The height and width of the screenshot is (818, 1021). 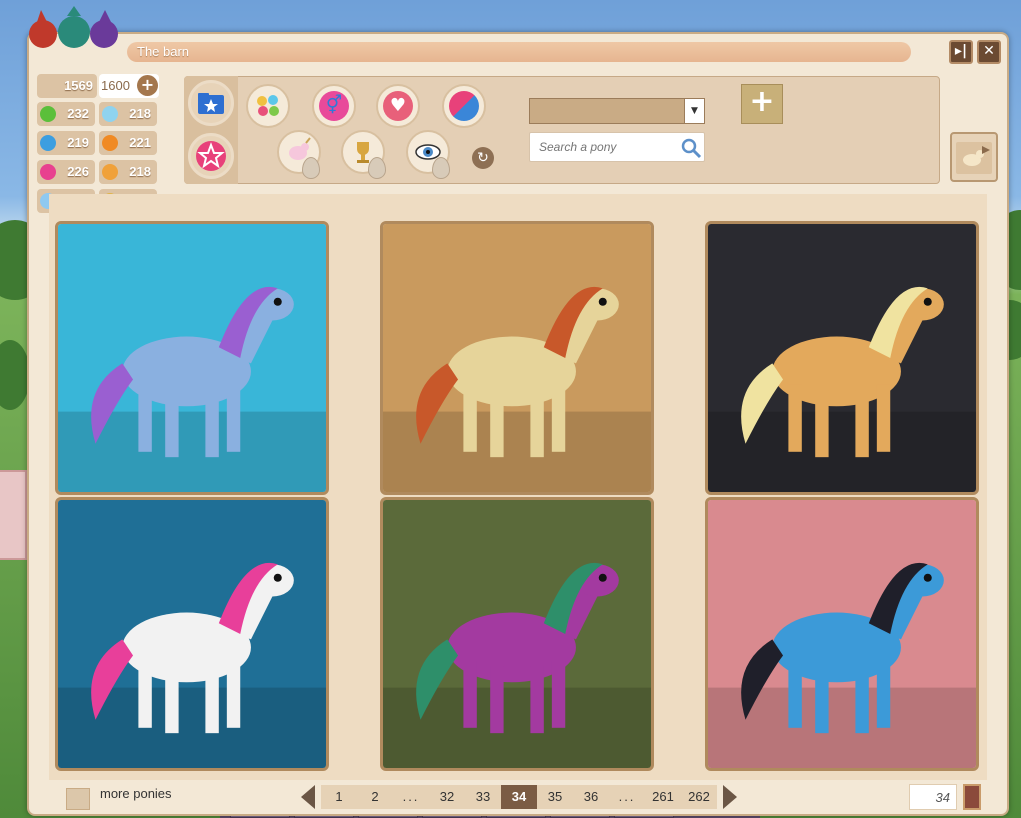 I want to click on star-icon, so click(x=211, y=156).